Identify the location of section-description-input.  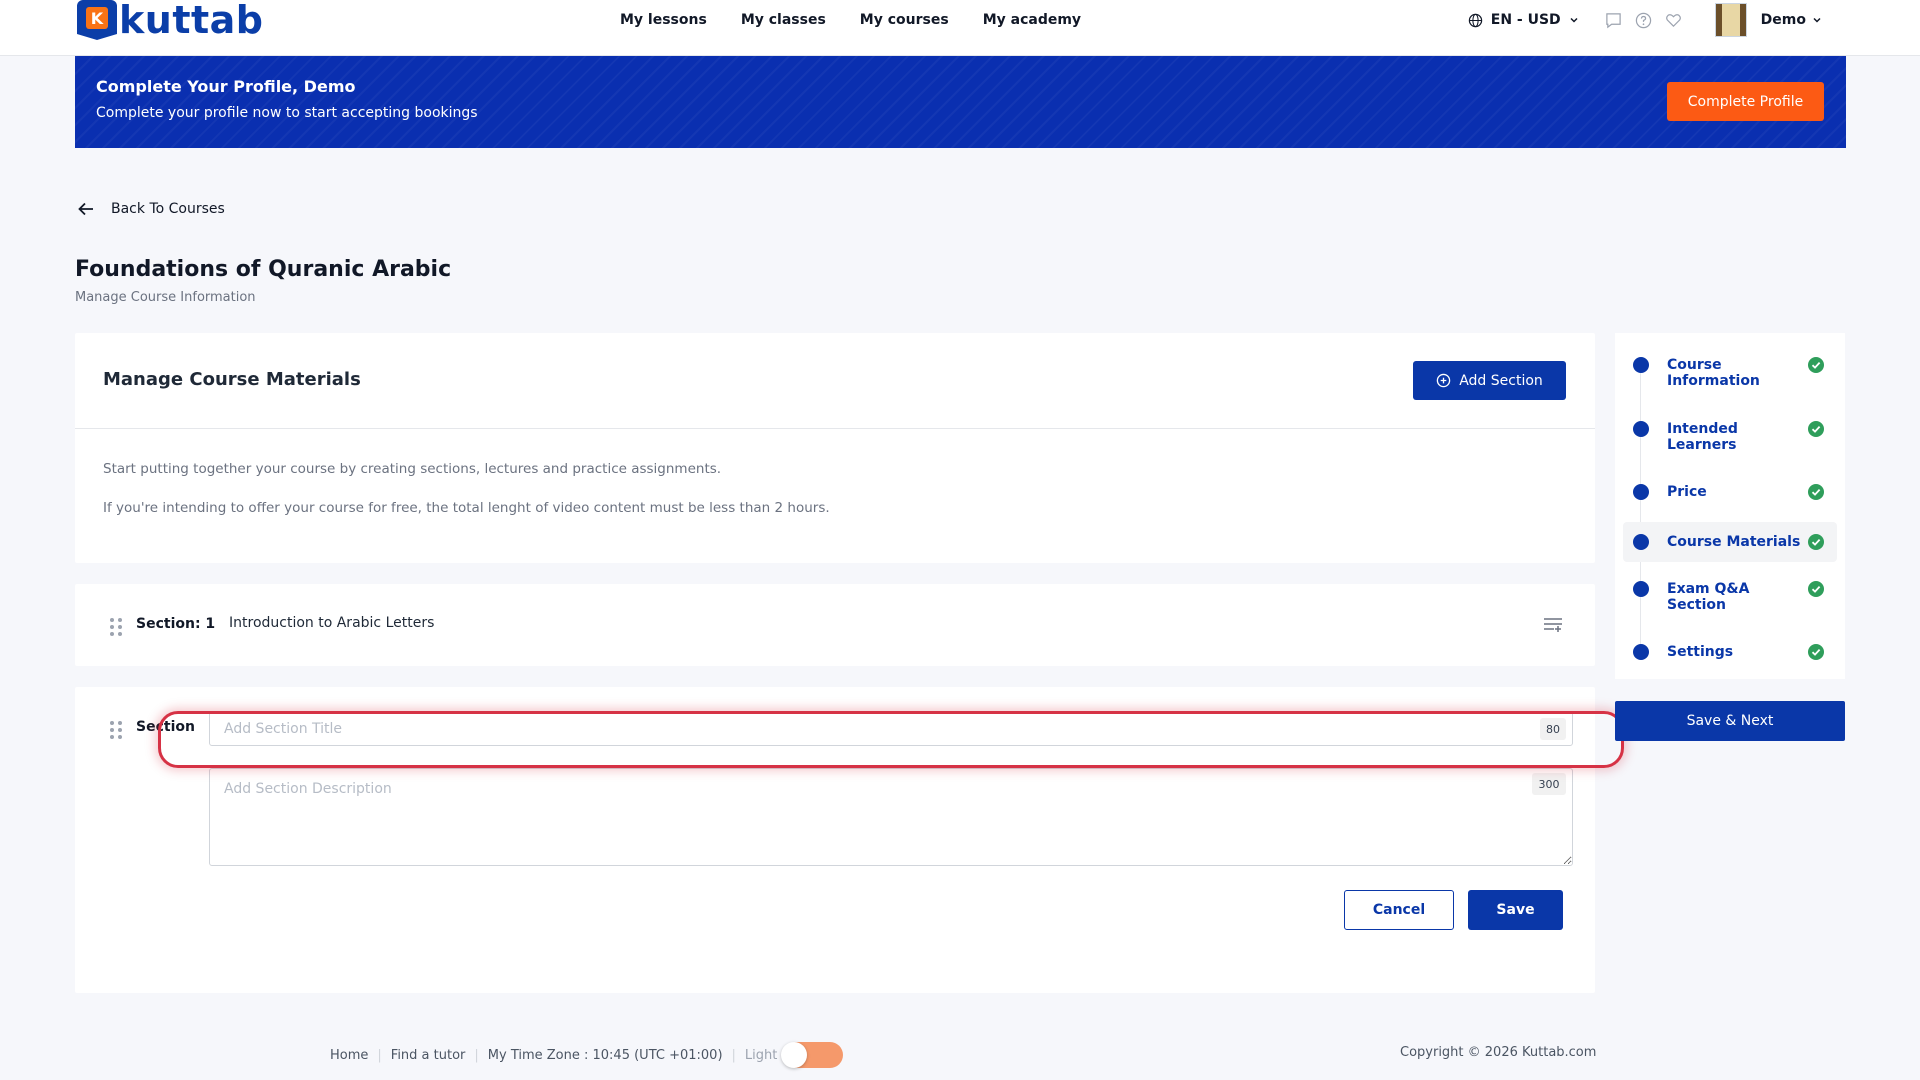
(891, 817).